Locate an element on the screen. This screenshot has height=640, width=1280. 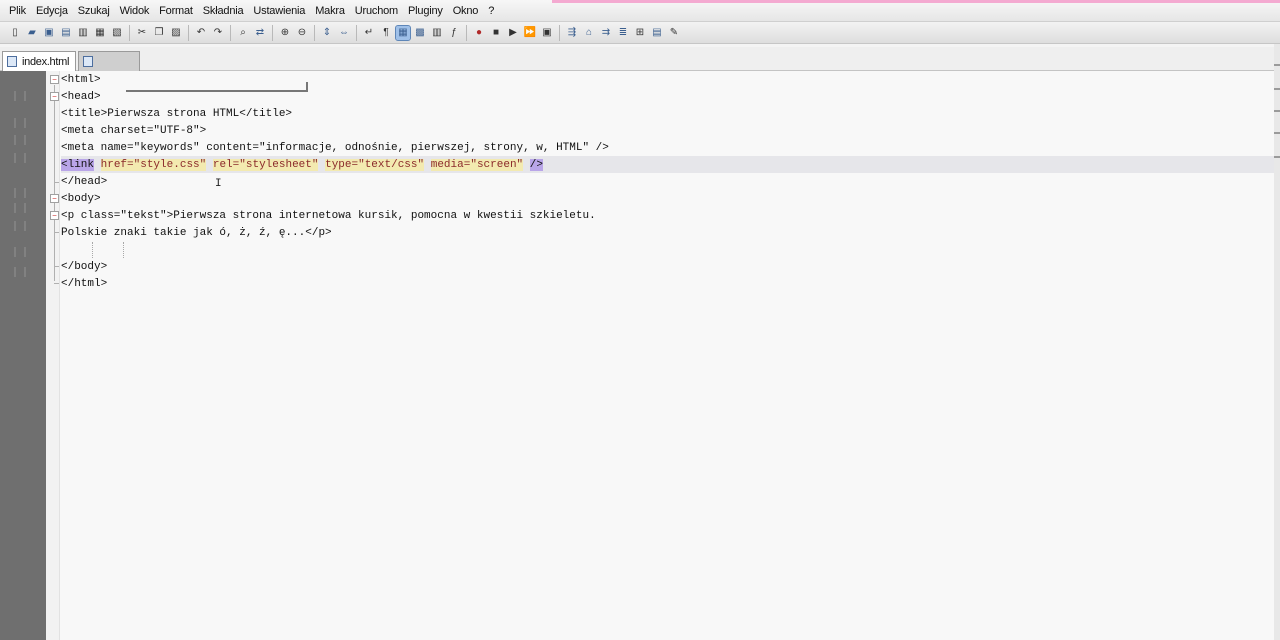
play-macro-icon: ▶ is located at coordinates (513, 33).